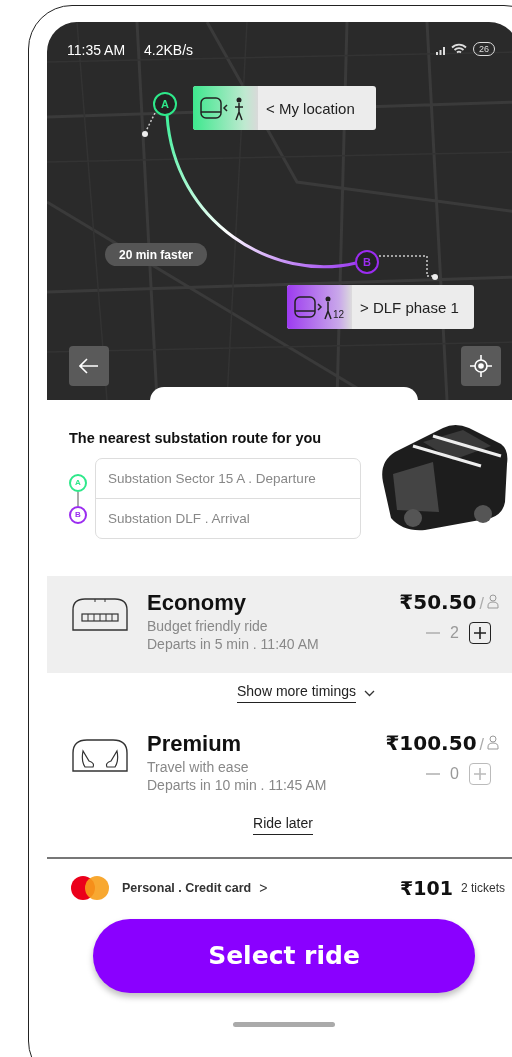  I want to click on wifi-icon, so click(459, 49).